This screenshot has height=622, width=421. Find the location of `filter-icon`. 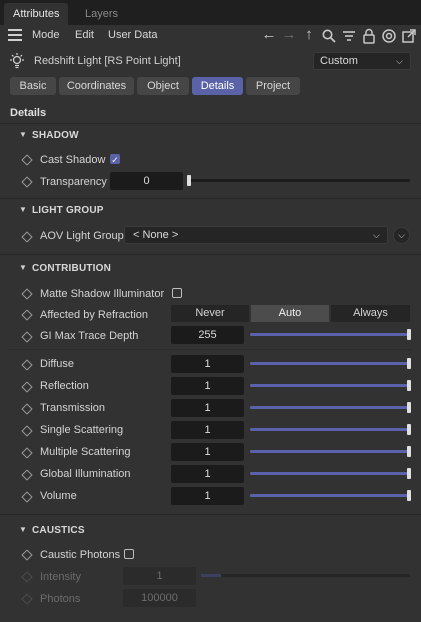

filter-icon is located at coordinates (349, 36).